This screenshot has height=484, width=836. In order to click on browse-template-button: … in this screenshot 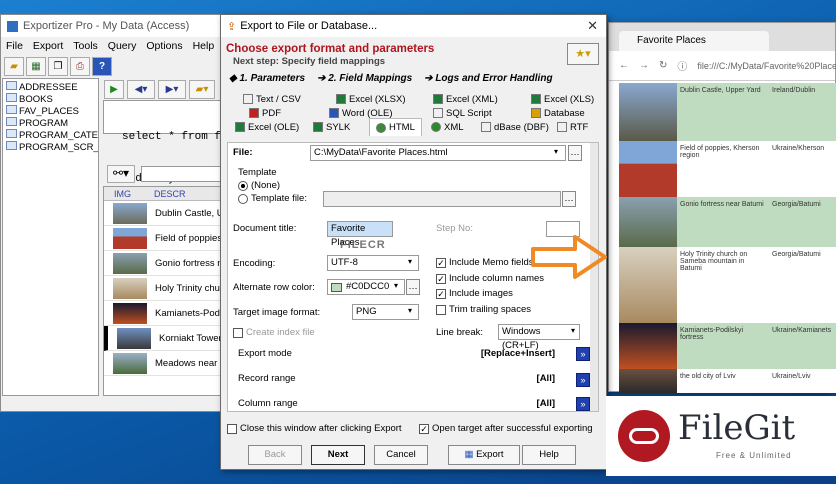, I will do `click(569, 199)`.